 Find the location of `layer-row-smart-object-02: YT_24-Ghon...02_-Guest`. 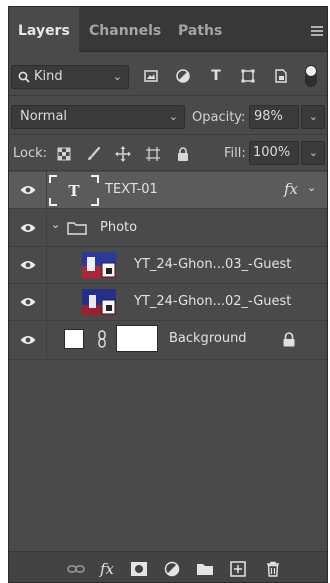

layer-row-smart-object-02: YT_24-Ghon...02_-Guest is located at coordinates (168, 302).